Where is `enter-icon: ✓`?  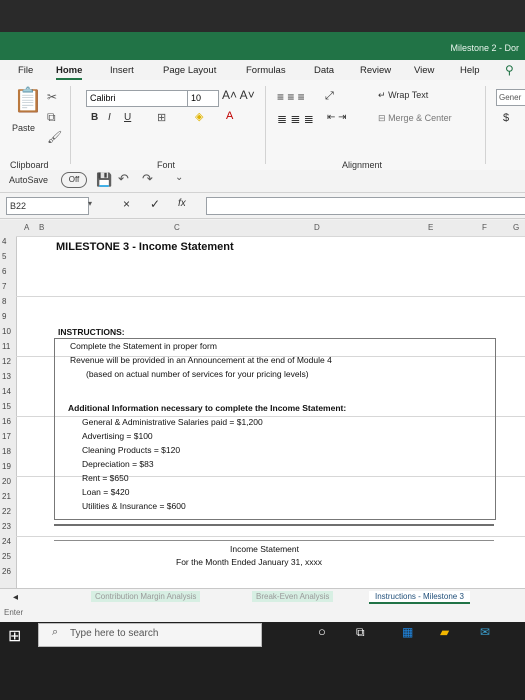 enter-icon: ✓ is located at coordinates (155, 204).